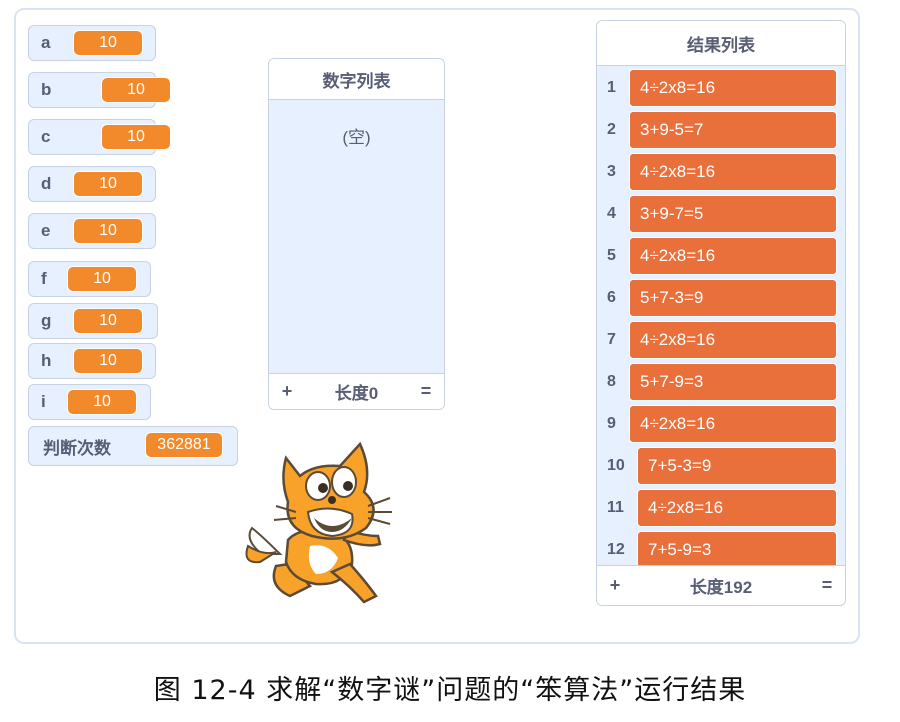 The height and width of the screenshot is (722, 900). Describe the element at coordinates (616, 465) in the screenshot. I see `list-item-index: 10` at that location.